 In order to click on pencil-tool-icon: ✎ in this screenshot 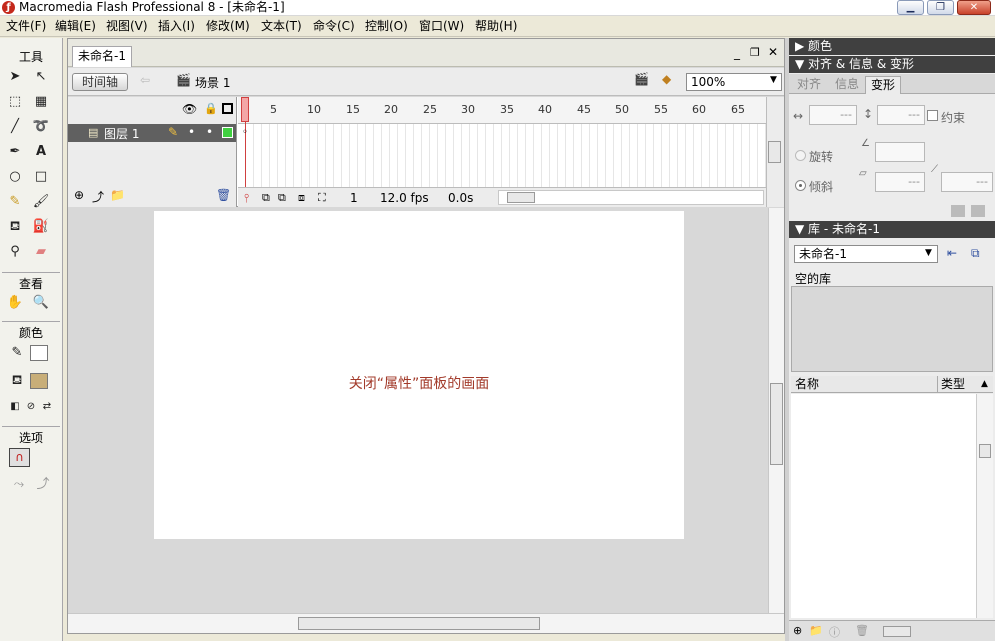, I will do `click(15, 202)`.